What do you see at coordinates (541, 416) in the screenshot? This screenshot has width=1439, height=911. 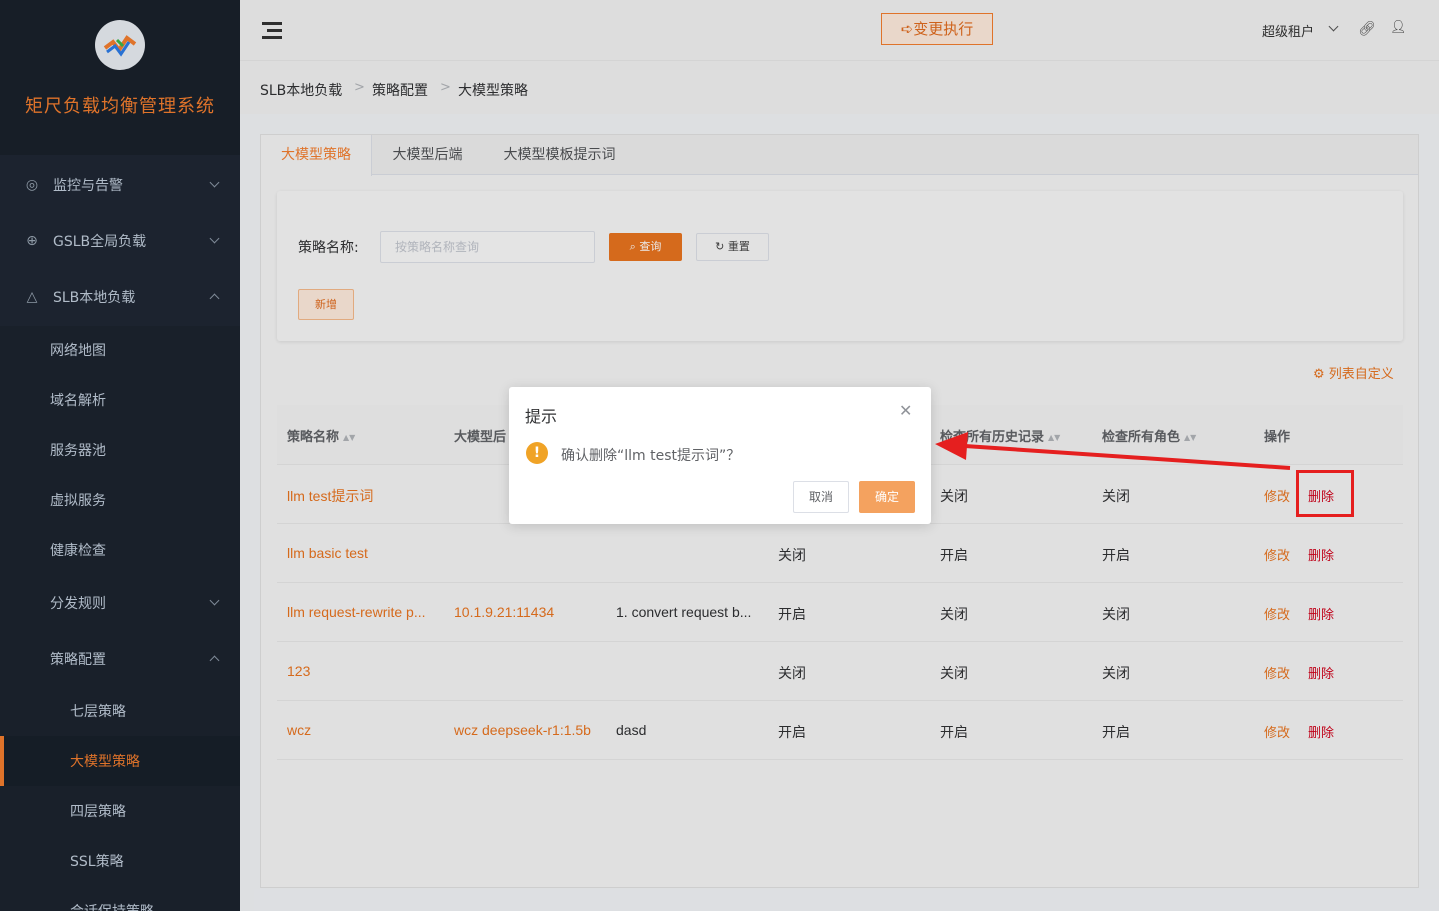 I see `dialog-title: 提示` at bounding box center [541, 416].